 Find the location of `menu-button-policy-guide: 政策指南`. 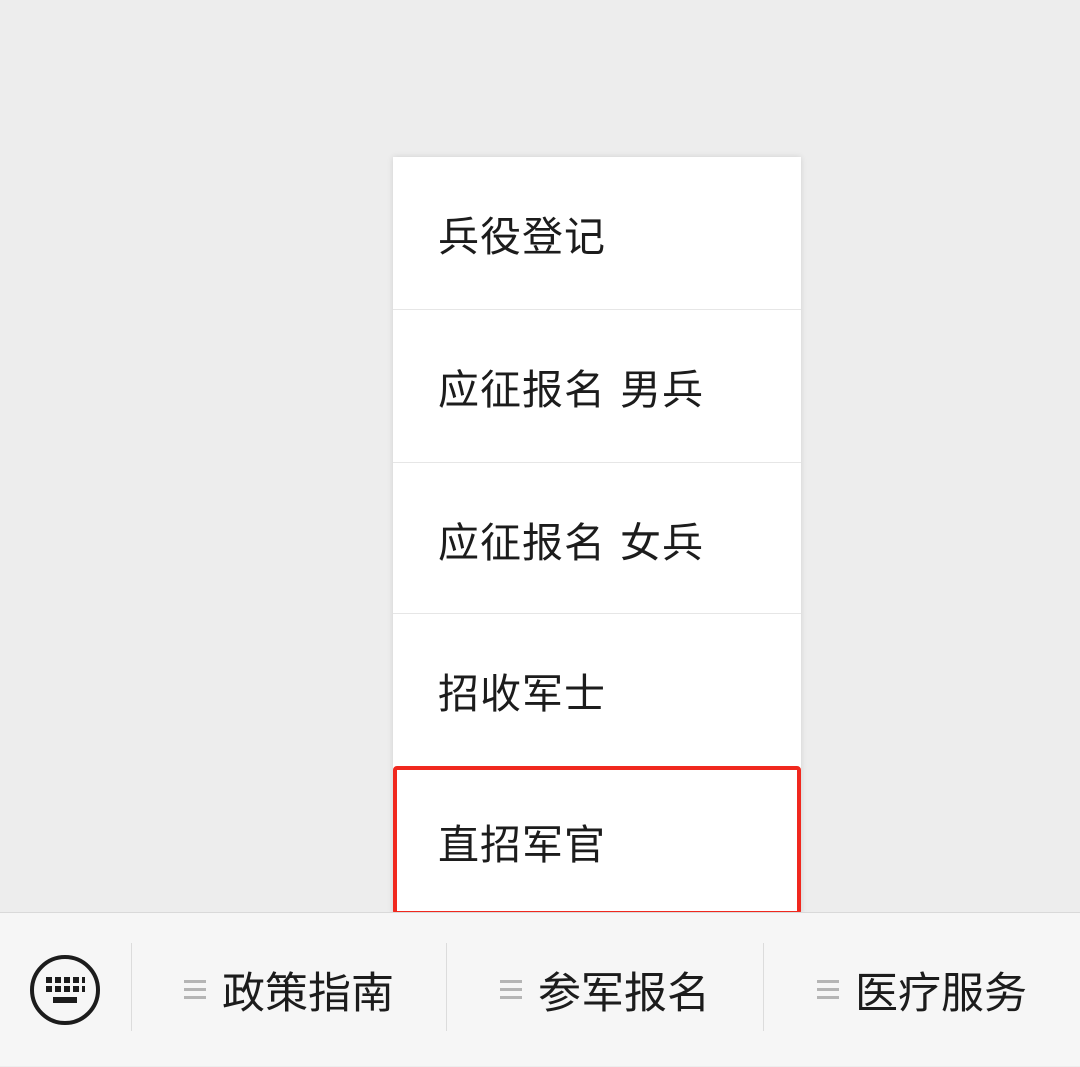

menu-button-policy-guide: 政策指南 is located at coordinates (289, 990).